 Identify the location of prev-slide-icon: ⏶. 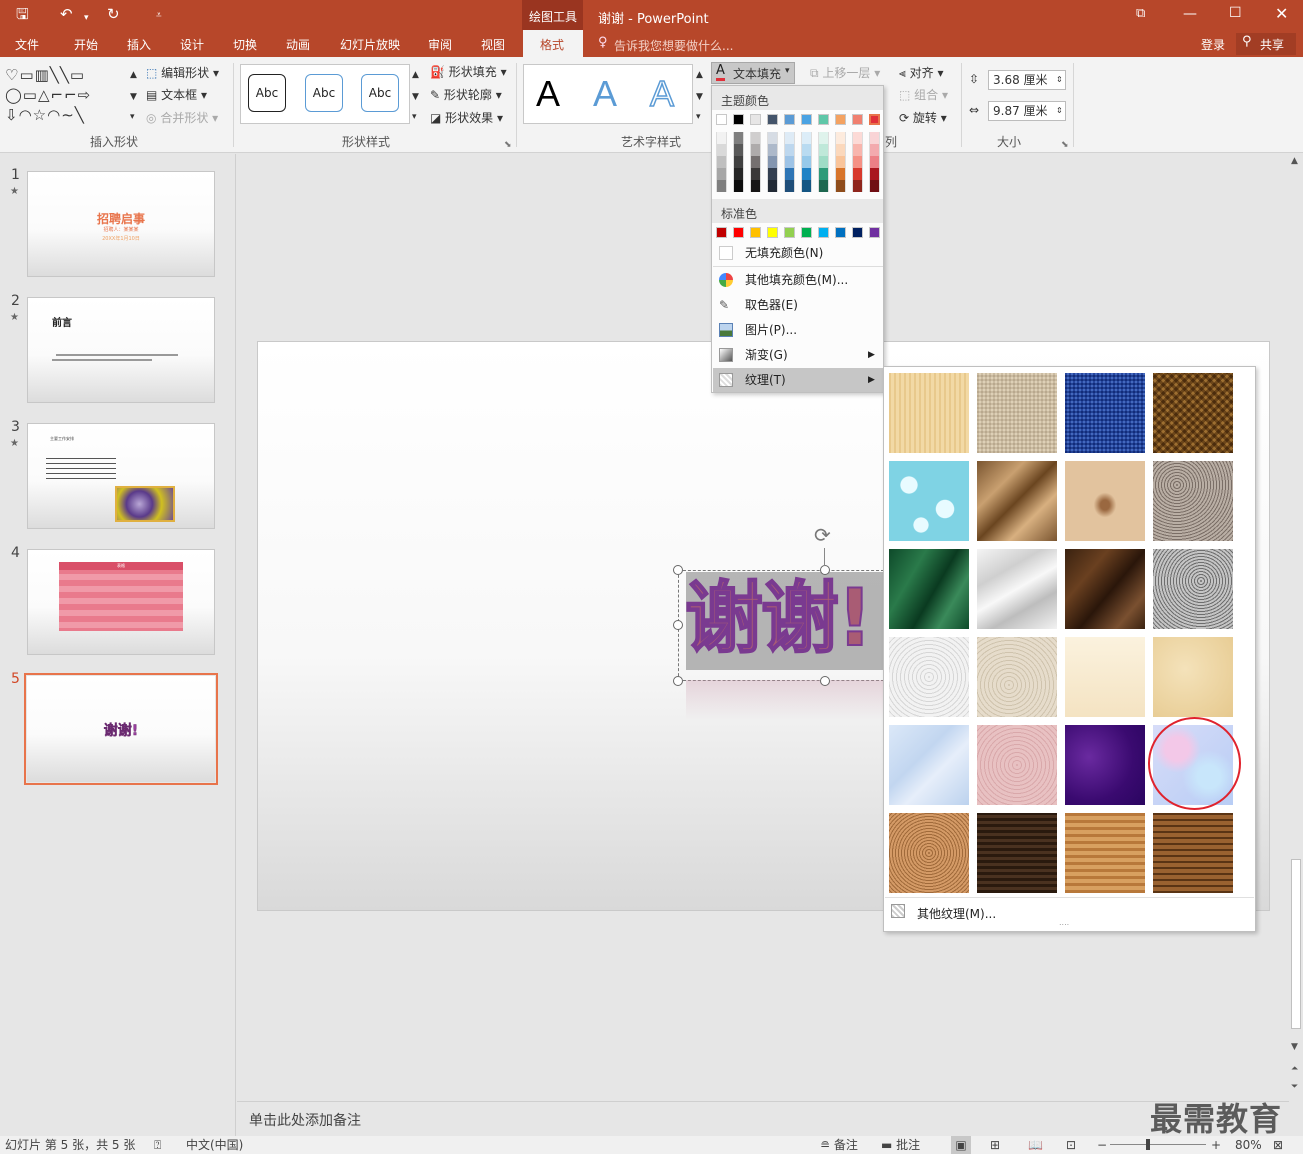
(1294, 1069).